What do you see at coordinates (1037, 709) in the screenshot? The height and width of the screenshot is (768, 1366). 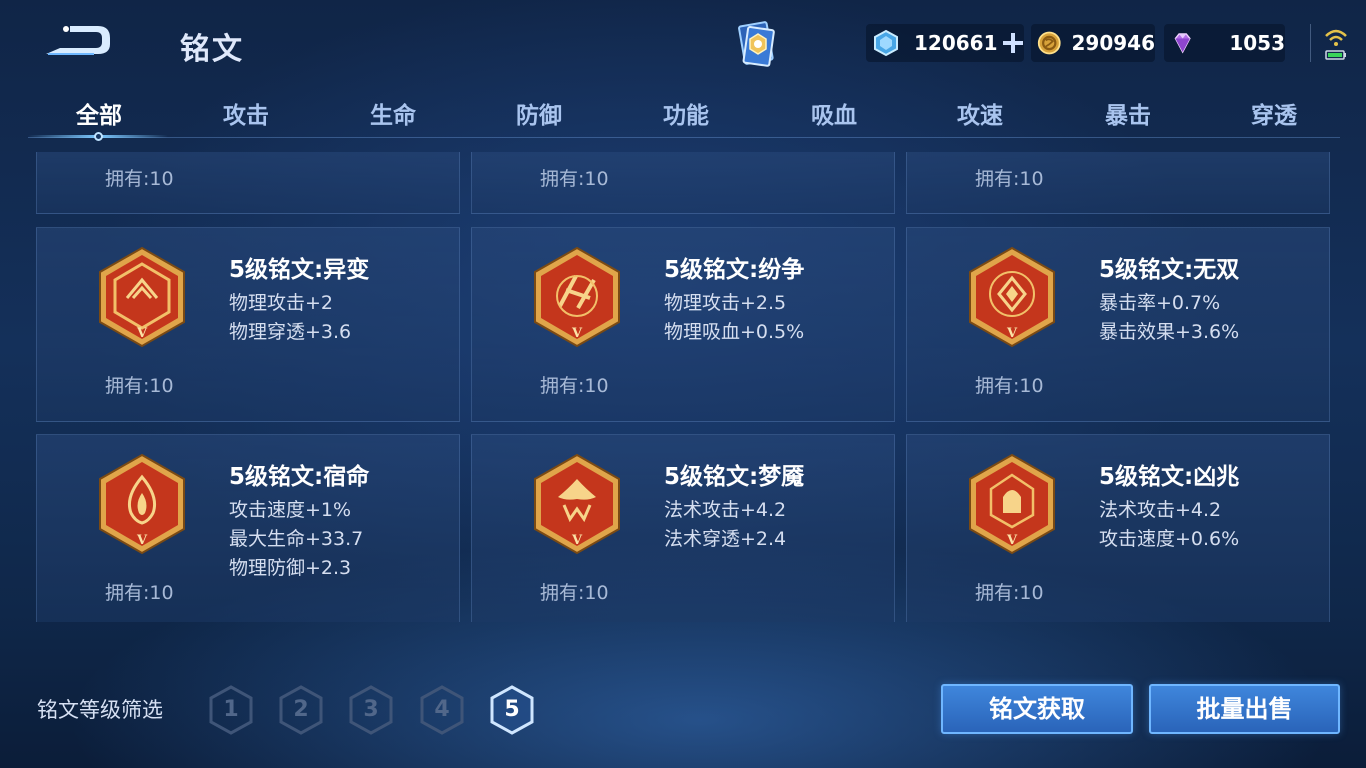 I see `get-rune-button: 铭文获取` at bounding box center [1037, 709].